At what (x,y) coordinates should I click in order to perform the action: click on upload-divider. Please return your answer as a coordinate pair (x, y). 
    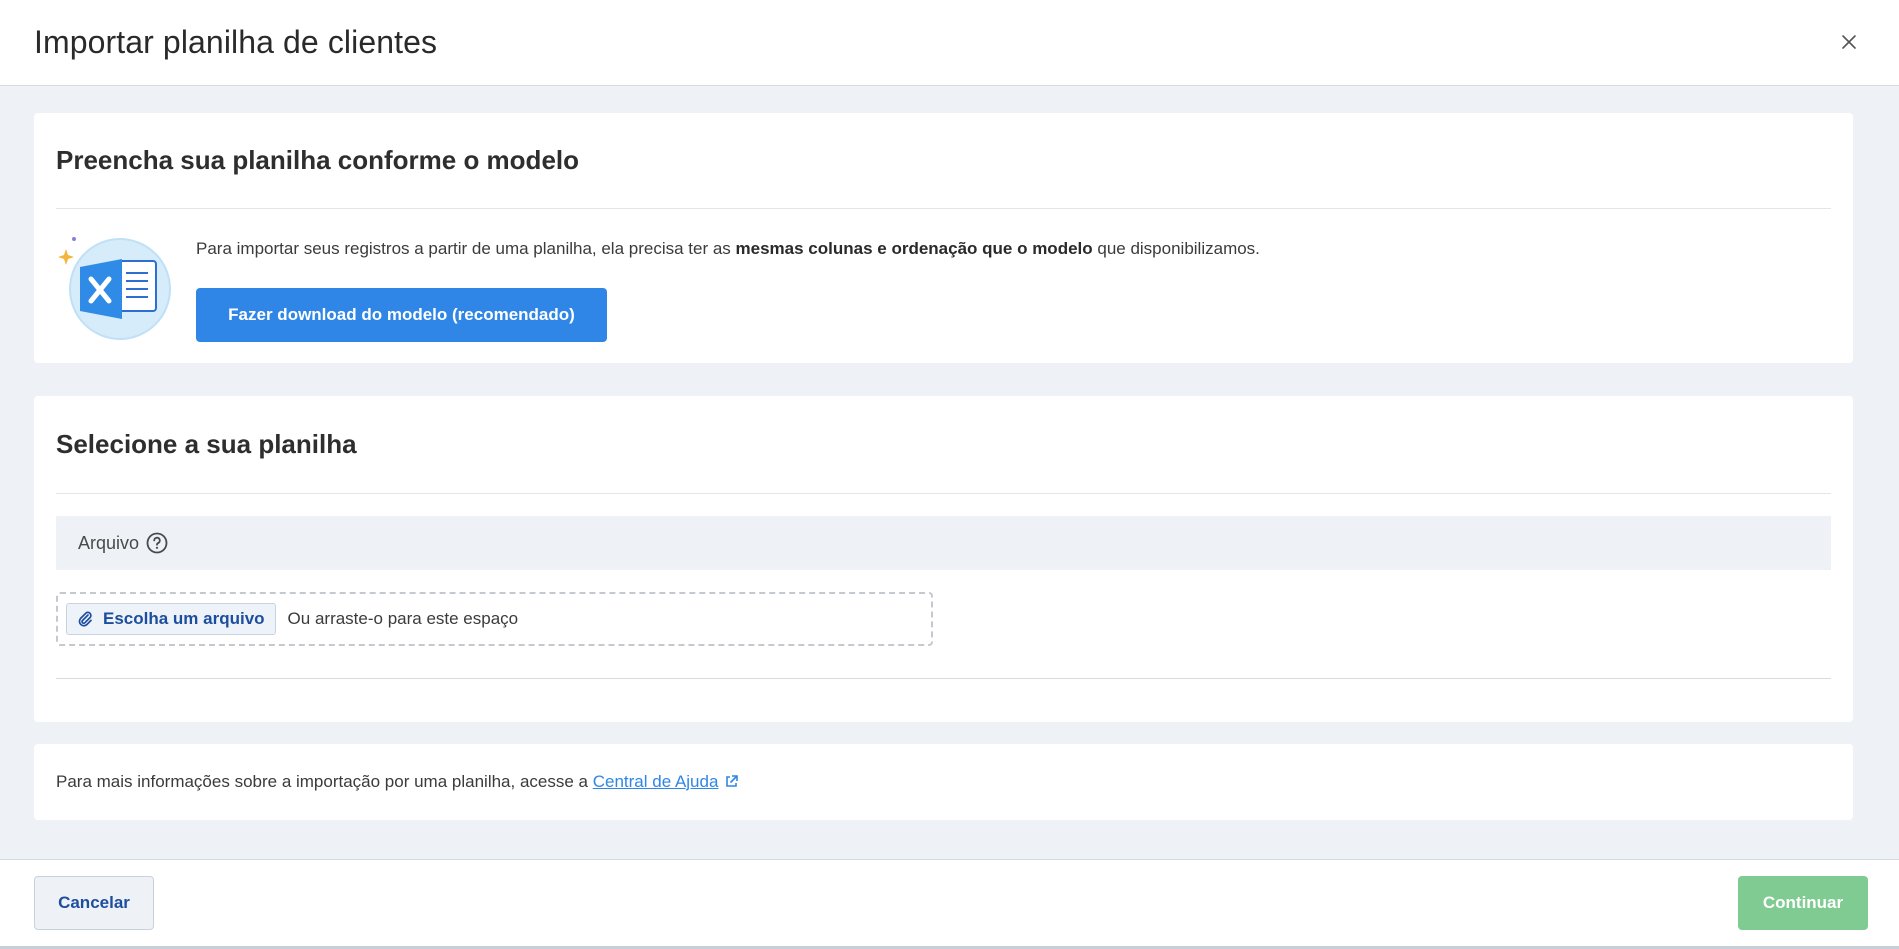
    Looking at the image, I should click on (943, 678).